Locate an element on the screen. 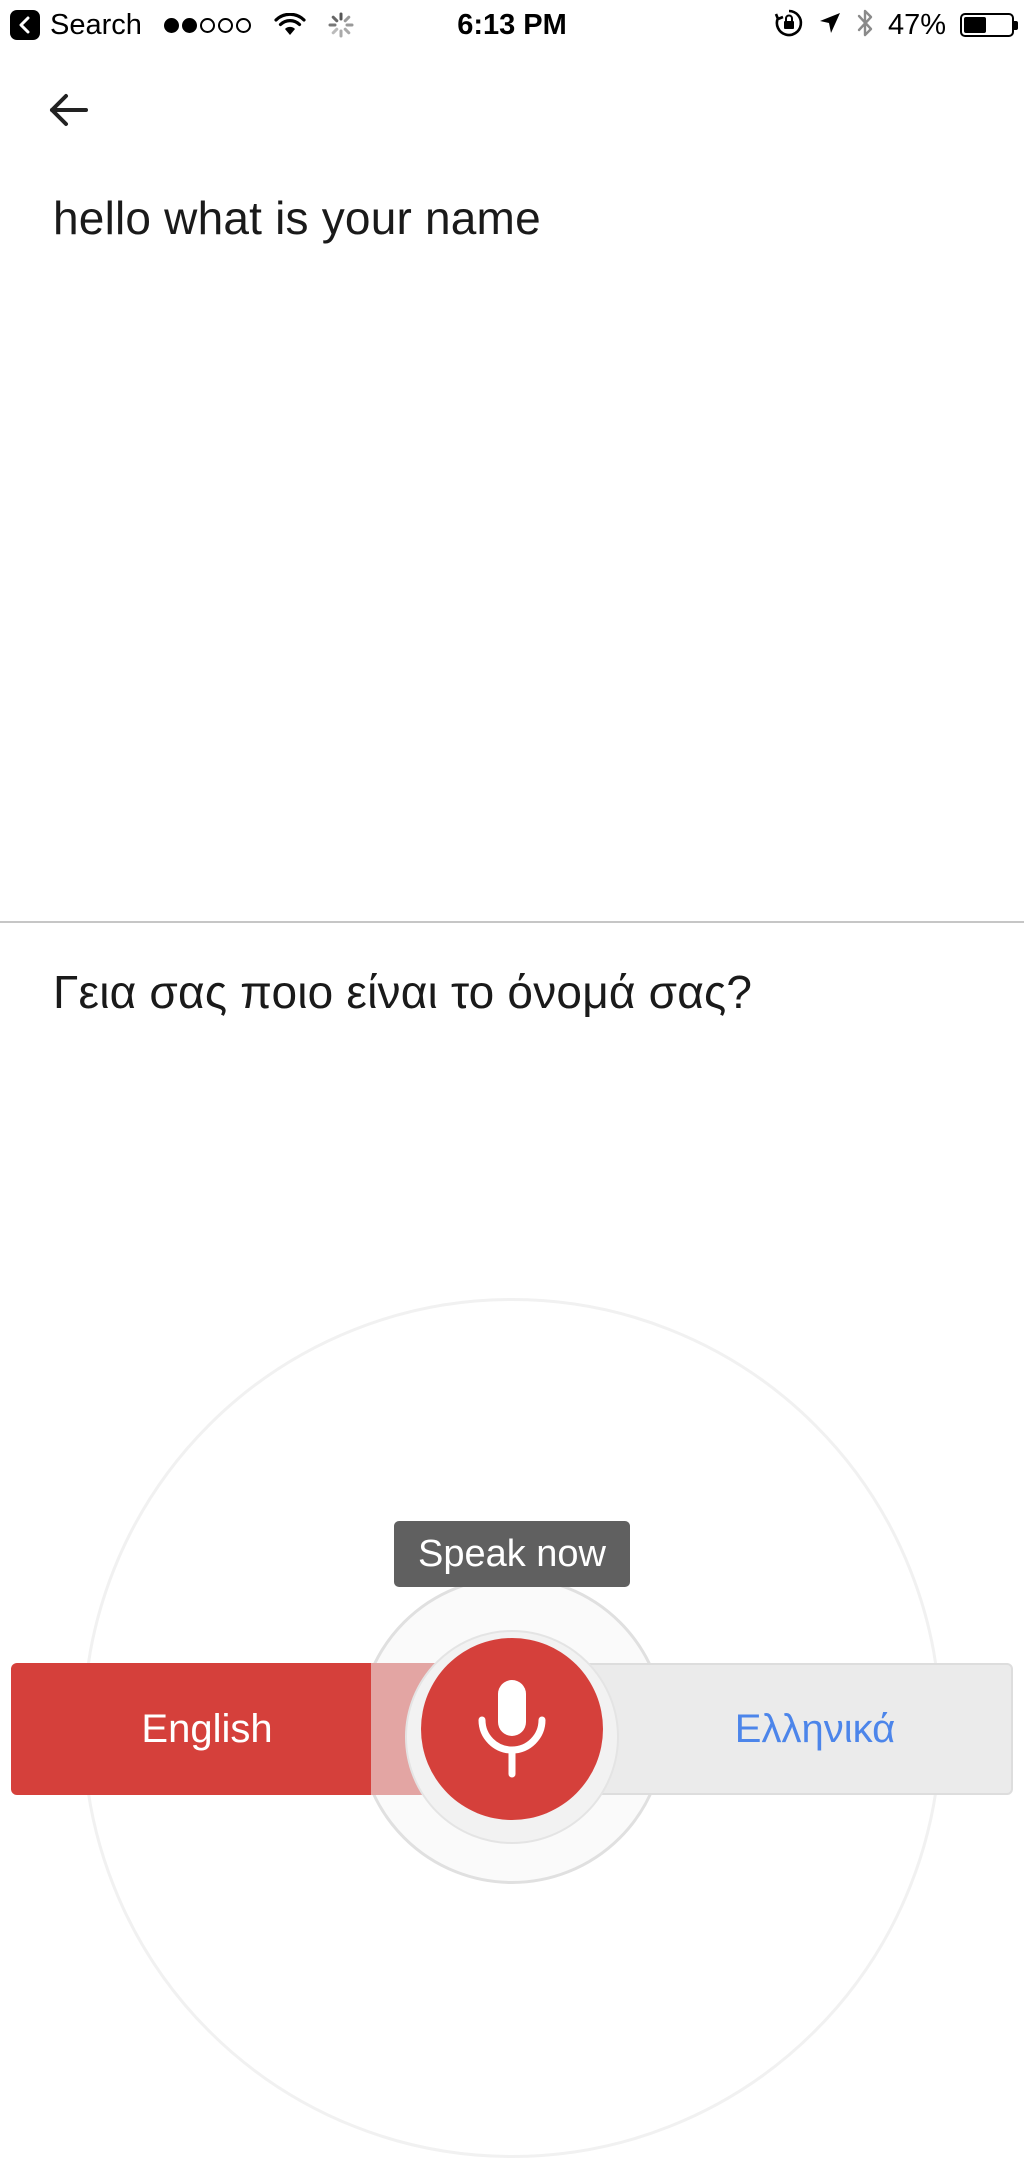 Image resolution: width=1024 pixels, height=2158 pixels. location-arrow-icon is located at coordinates (830, 25).